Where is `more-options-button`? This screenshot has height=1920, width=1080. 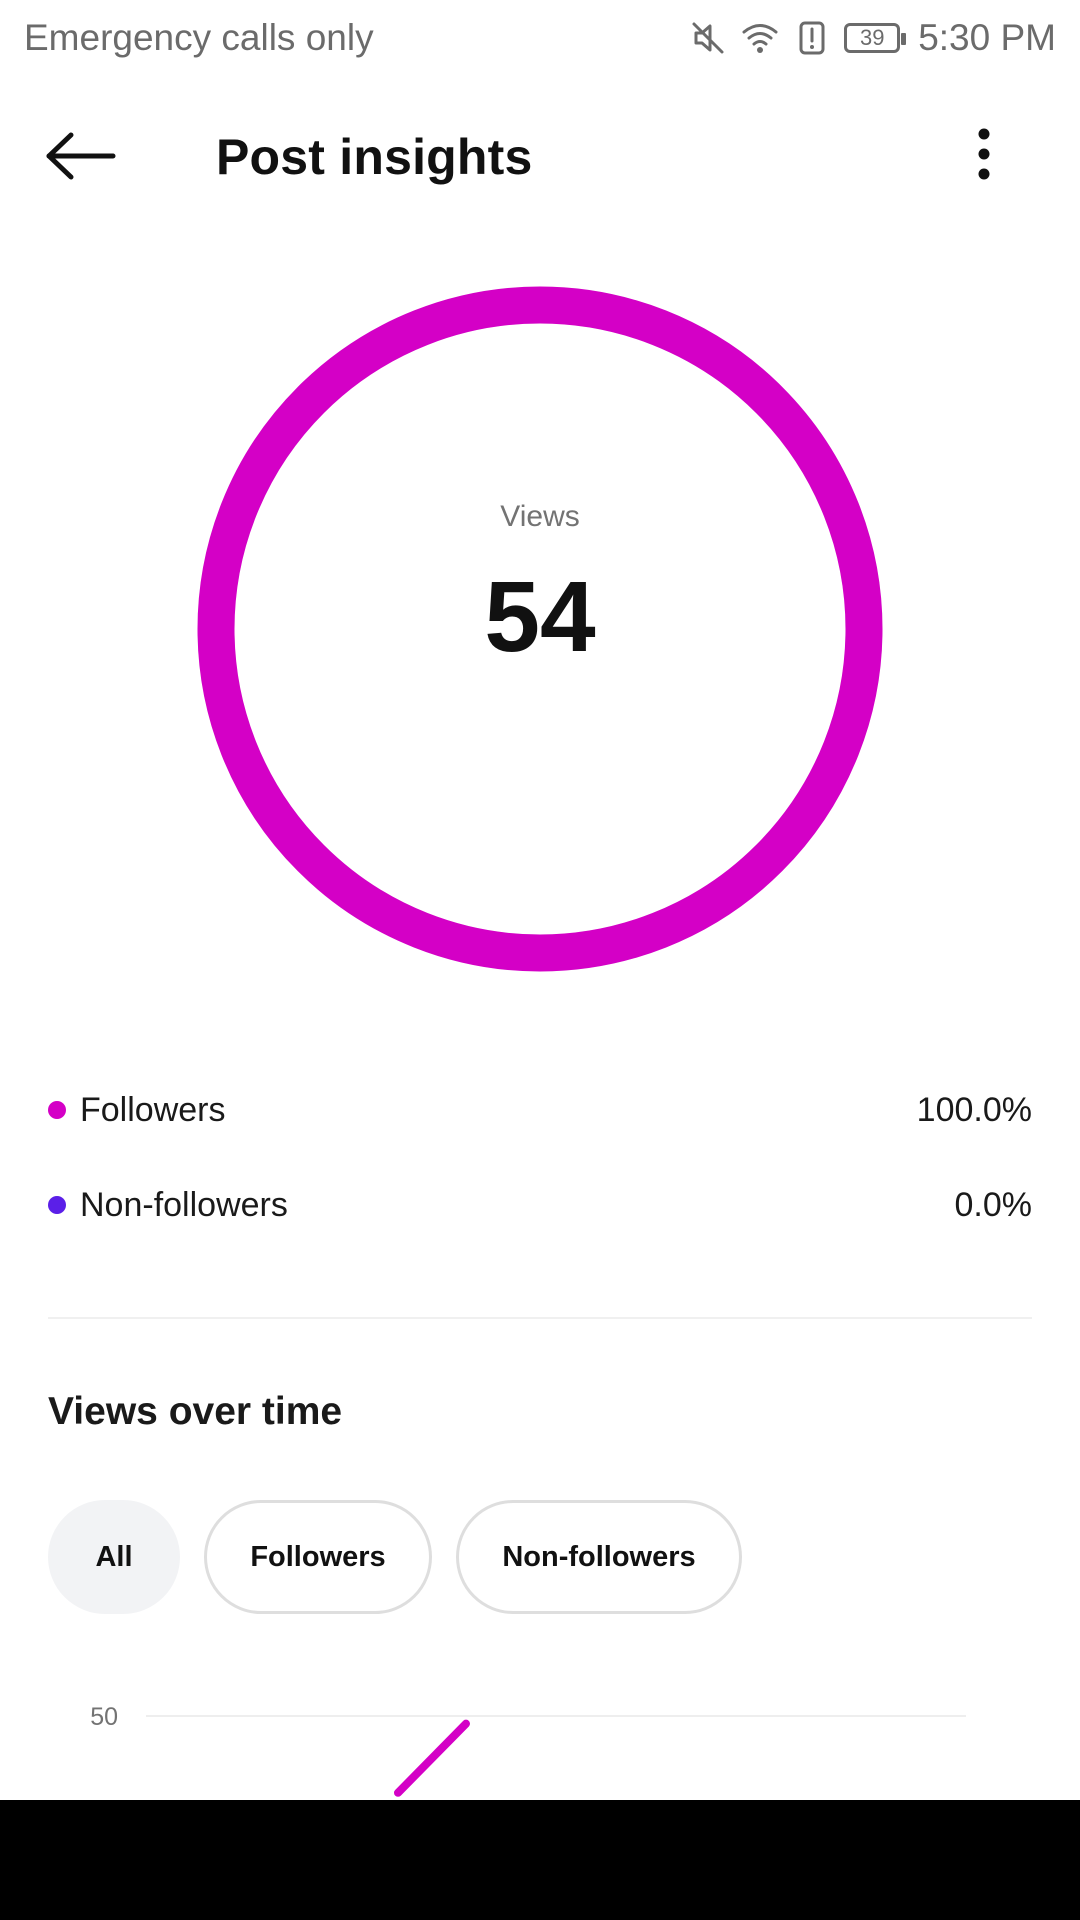 more-options-button is located at coordinates (984, 156).